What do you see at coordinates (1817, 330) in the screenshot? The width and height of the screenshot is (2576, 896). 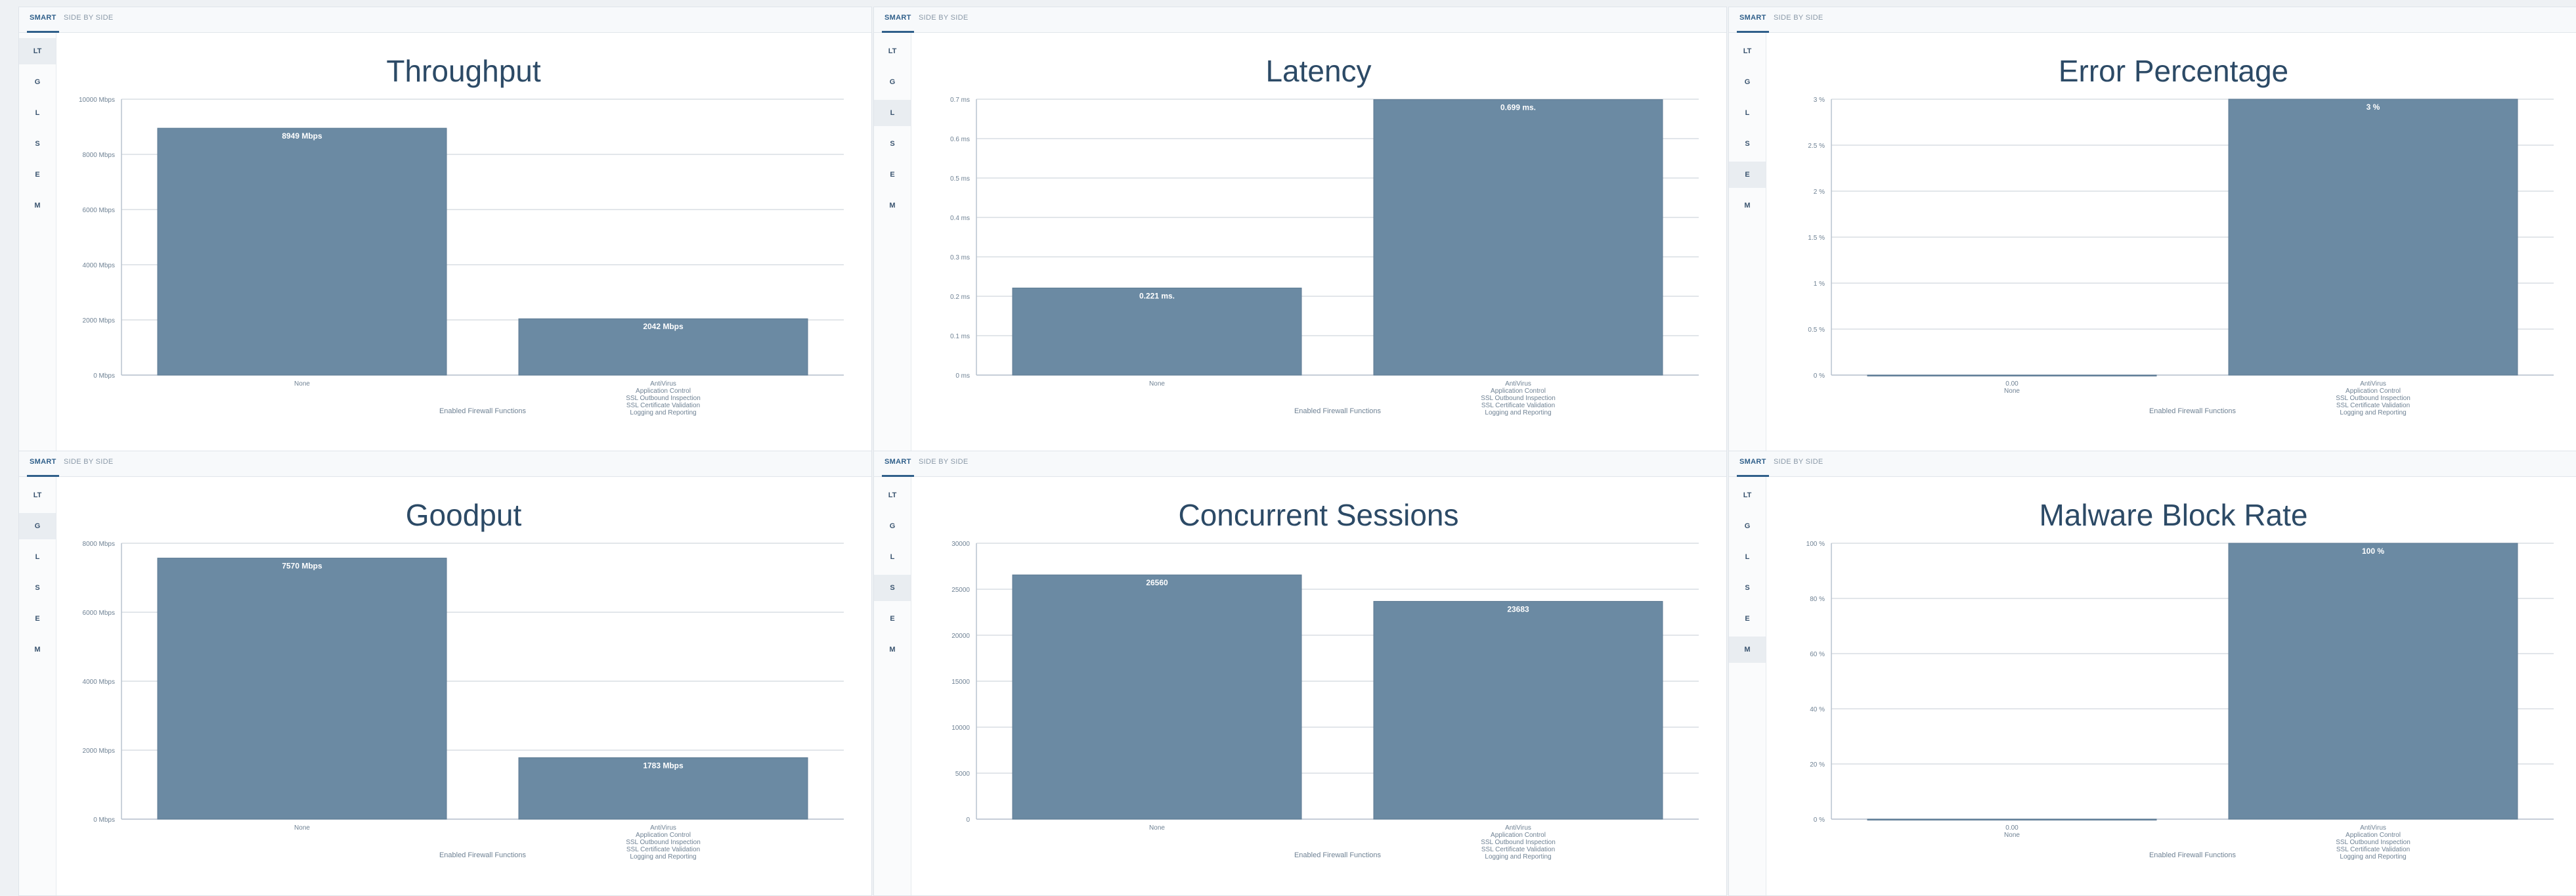 I see `y-tick-label: 0.5 %` at bounding box center [1817, 330].